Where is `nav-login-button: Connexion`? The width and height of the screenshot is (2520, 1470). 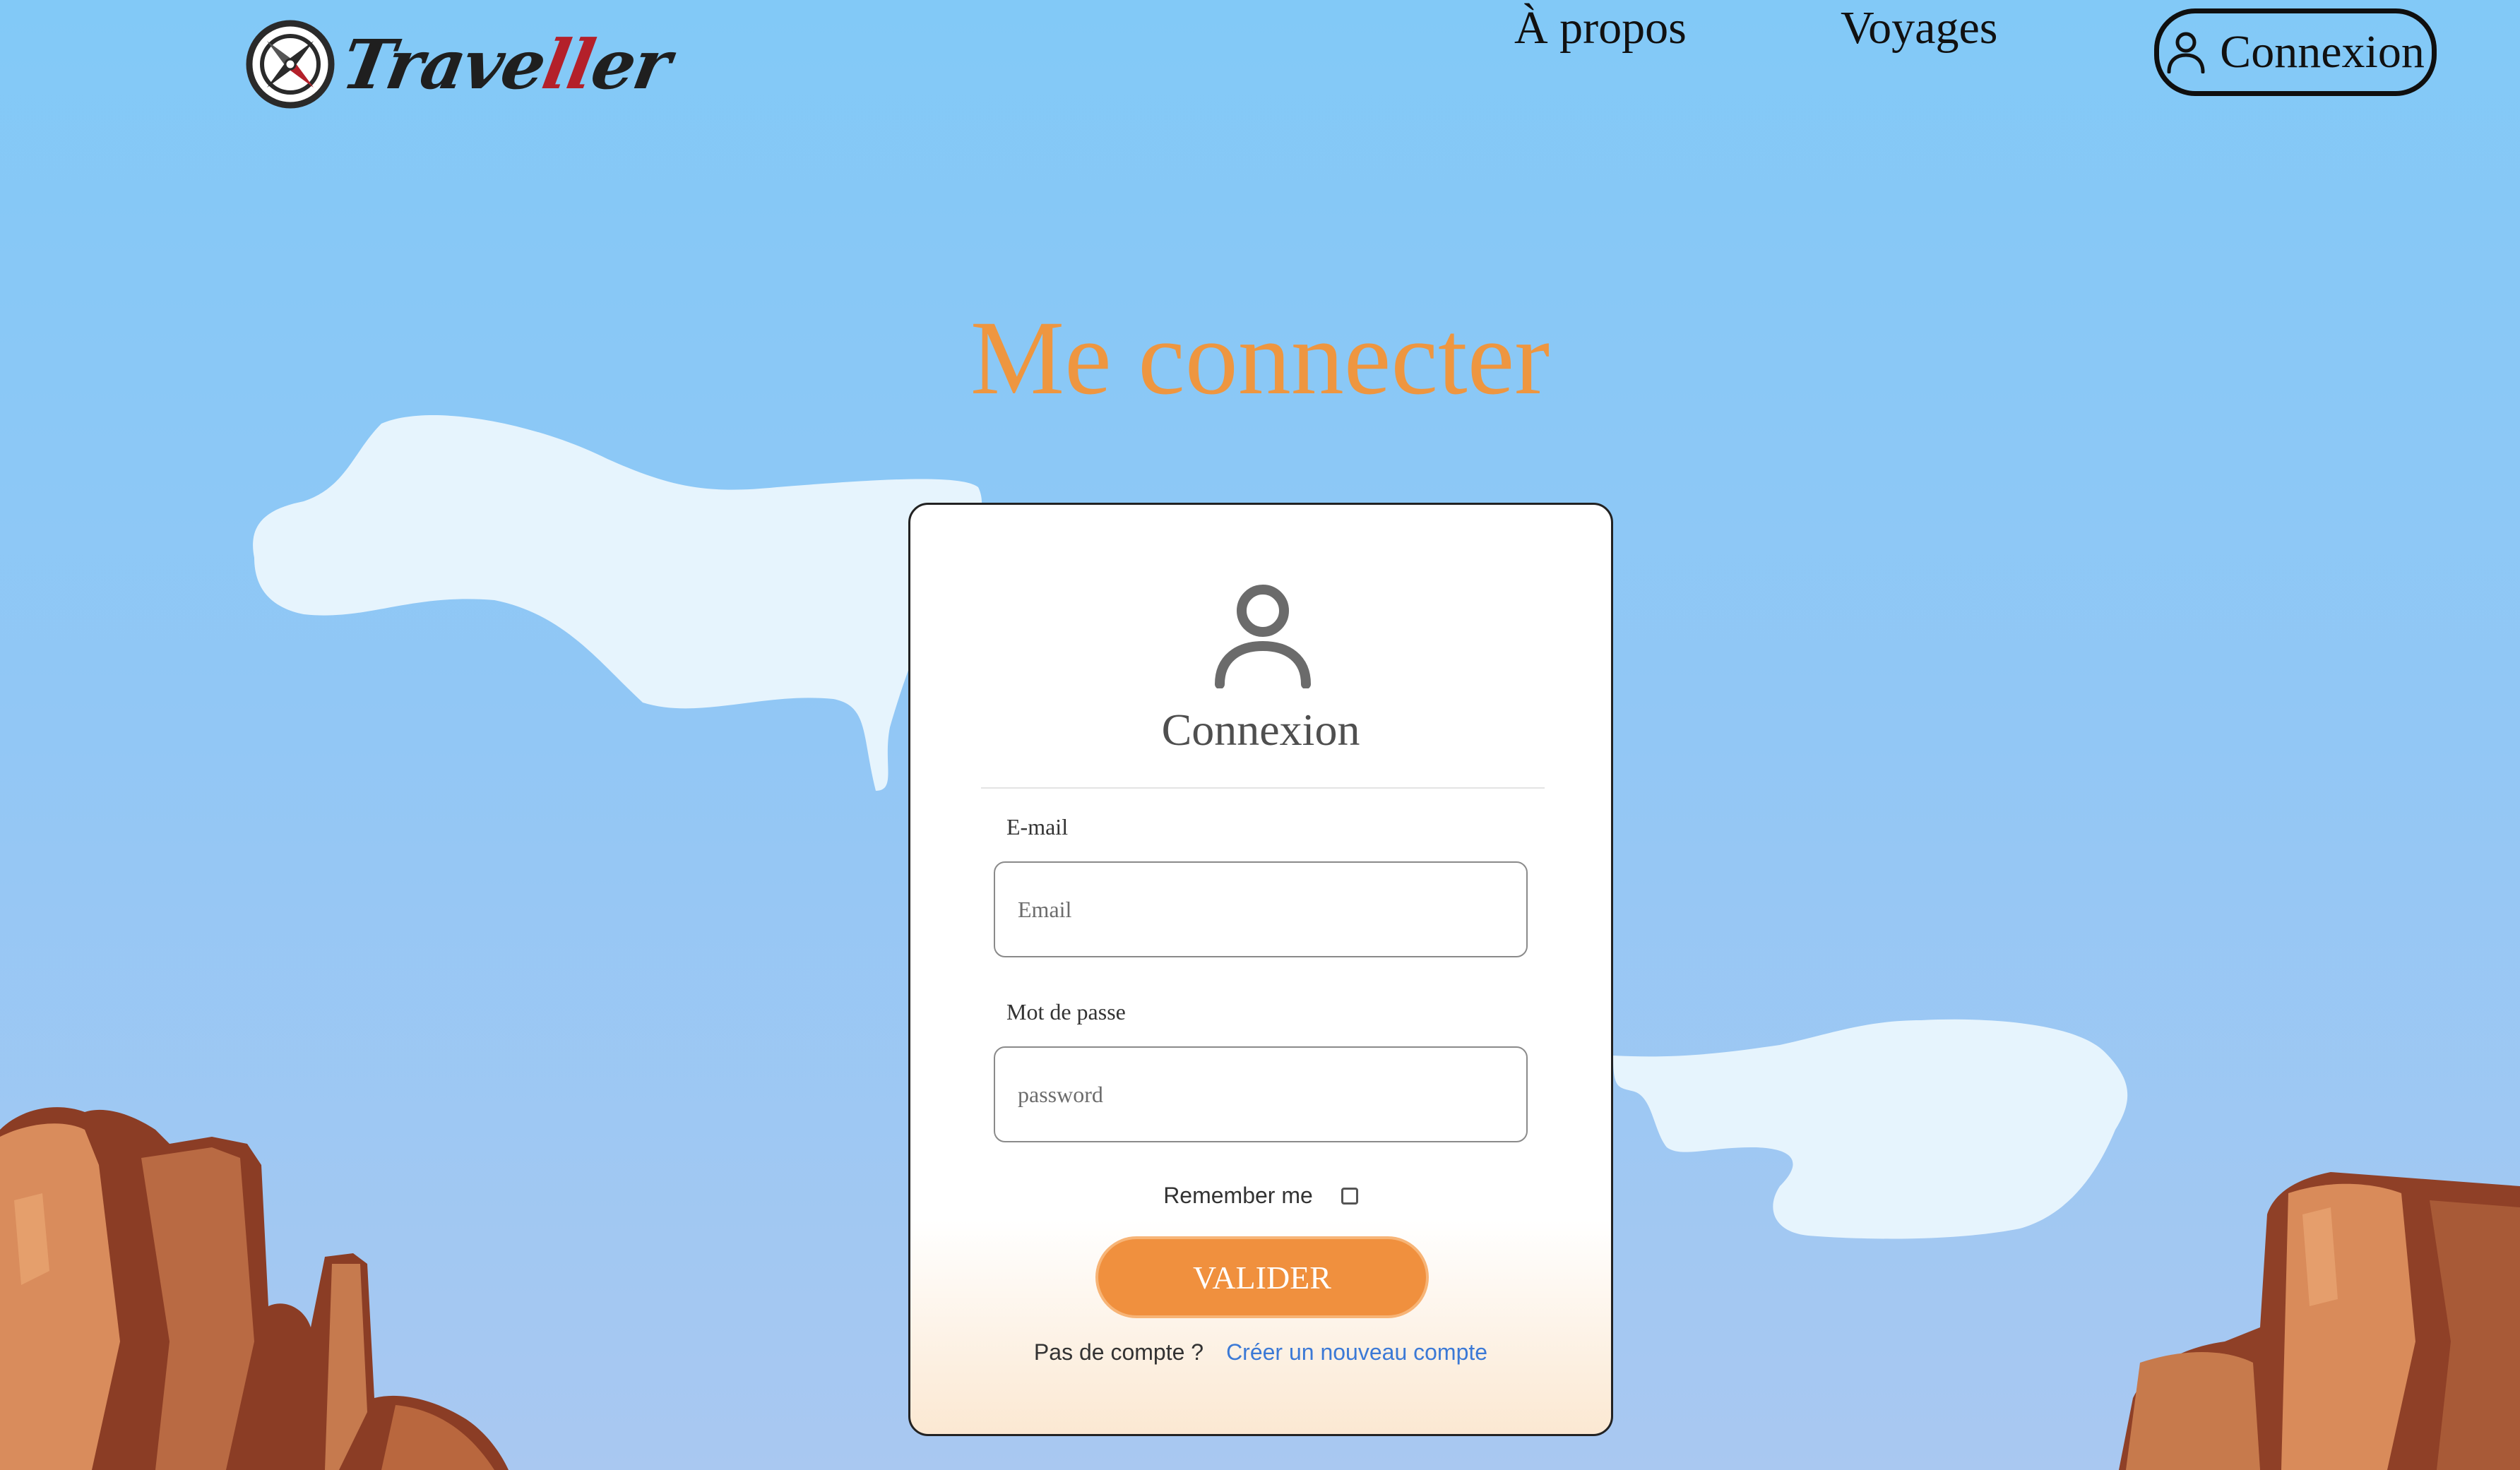 nav-login-button: Connexion is located at coordinates (2296, 52).